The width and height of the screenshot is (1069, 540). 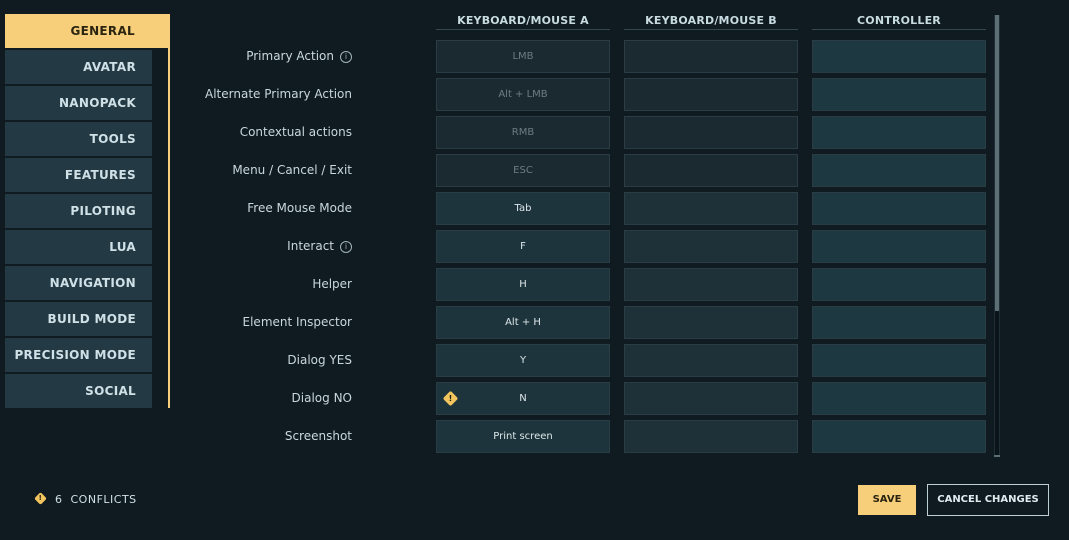 I want to click on binding-label-text: Primary Action, so click(x=290, y=56).